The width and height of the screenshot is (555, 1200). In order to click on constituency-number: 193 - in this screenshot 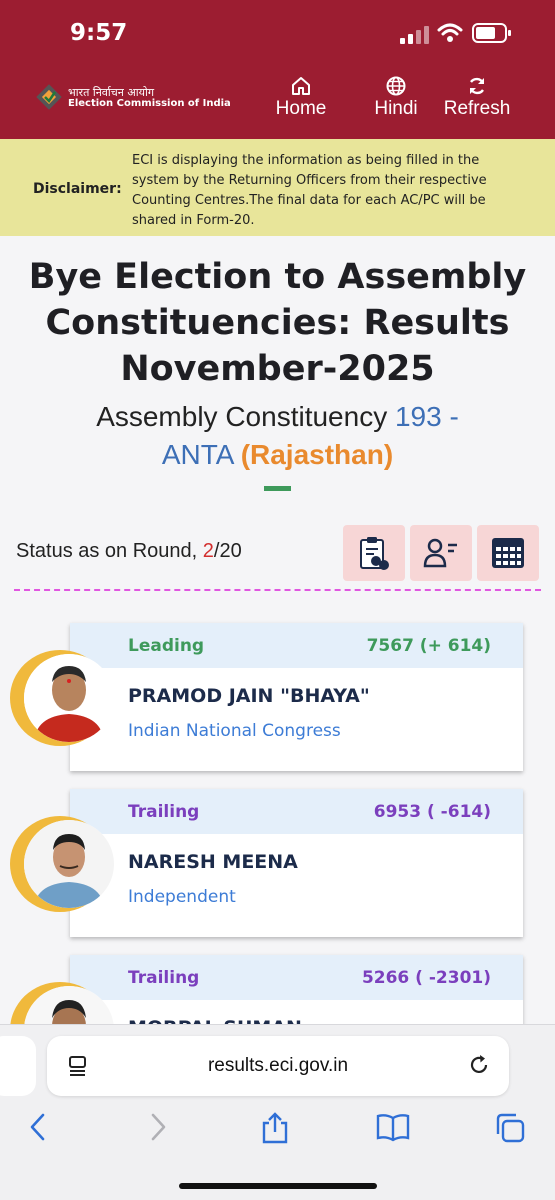, I will do `click(426, 416)`.